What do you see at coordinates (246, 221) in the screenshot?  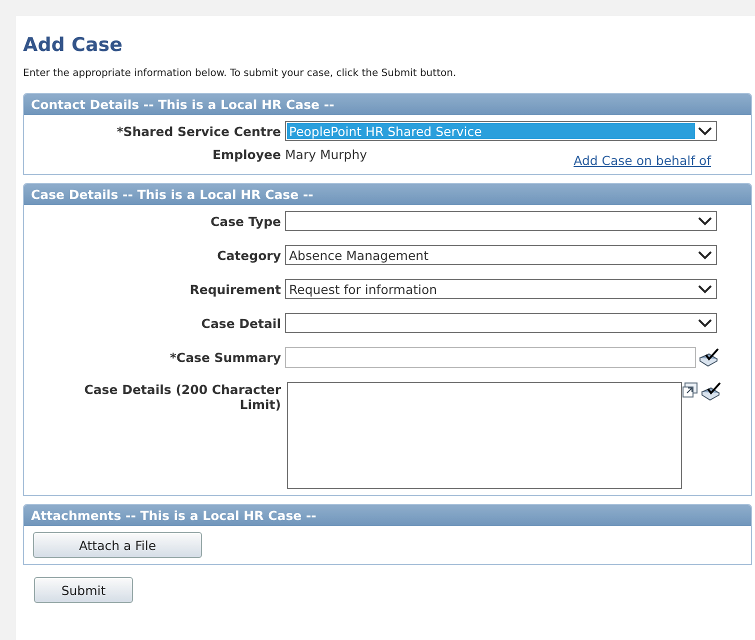 I see `field-label: Case Type` at bounding box center [246, 221].